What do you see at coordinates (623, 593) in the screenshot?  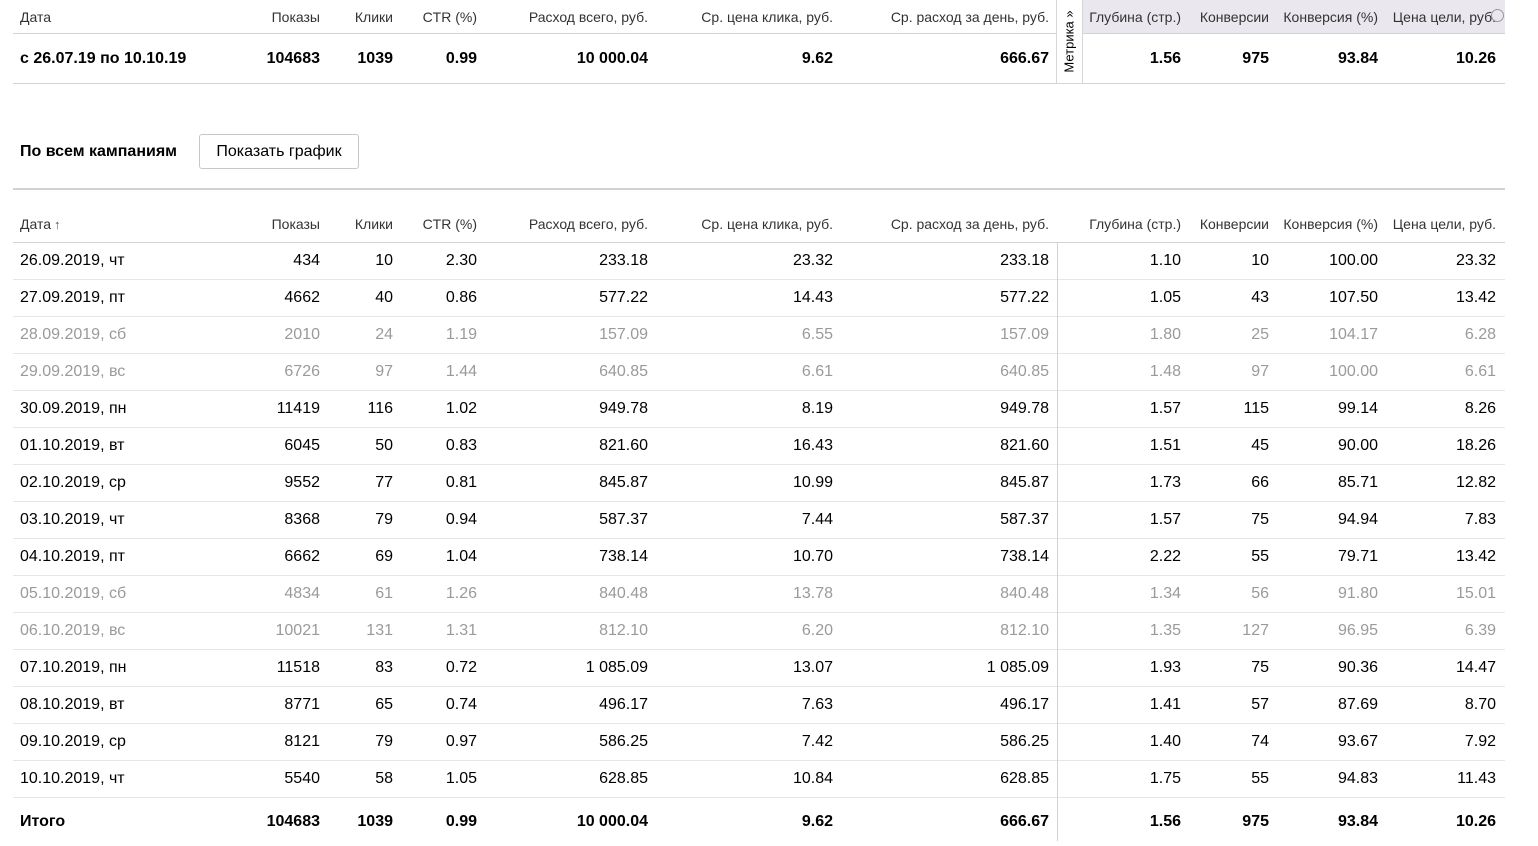 I see `spend-cell: 840.48` at bounding box center [623, 593].